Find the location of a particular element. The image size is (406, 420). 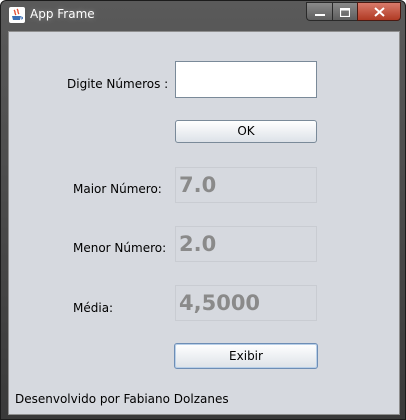

window-title: App Frame is located at coordinates (62, 14).